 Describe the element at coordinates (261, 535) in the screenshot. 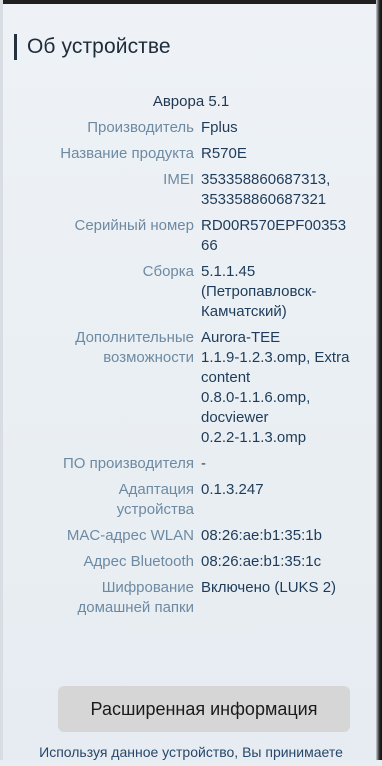

I see `info-value: 08:26:ae:b1:35:1b` at that location.